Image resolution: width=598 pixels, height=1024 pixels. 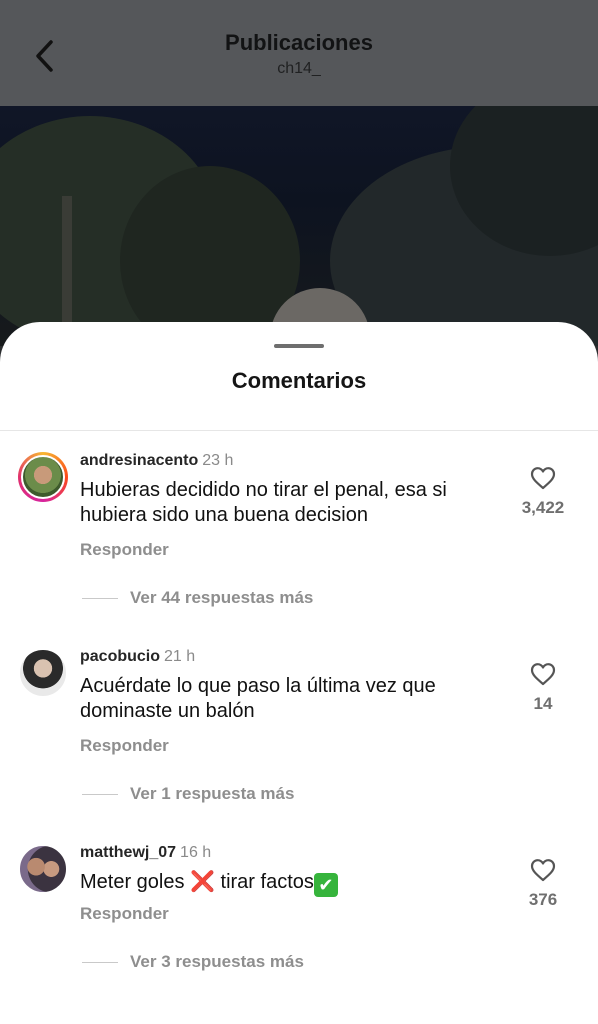 What do you see at coordinates (299, 430) in the screenshot?
I see `divider` at bounding box center [299, 430].